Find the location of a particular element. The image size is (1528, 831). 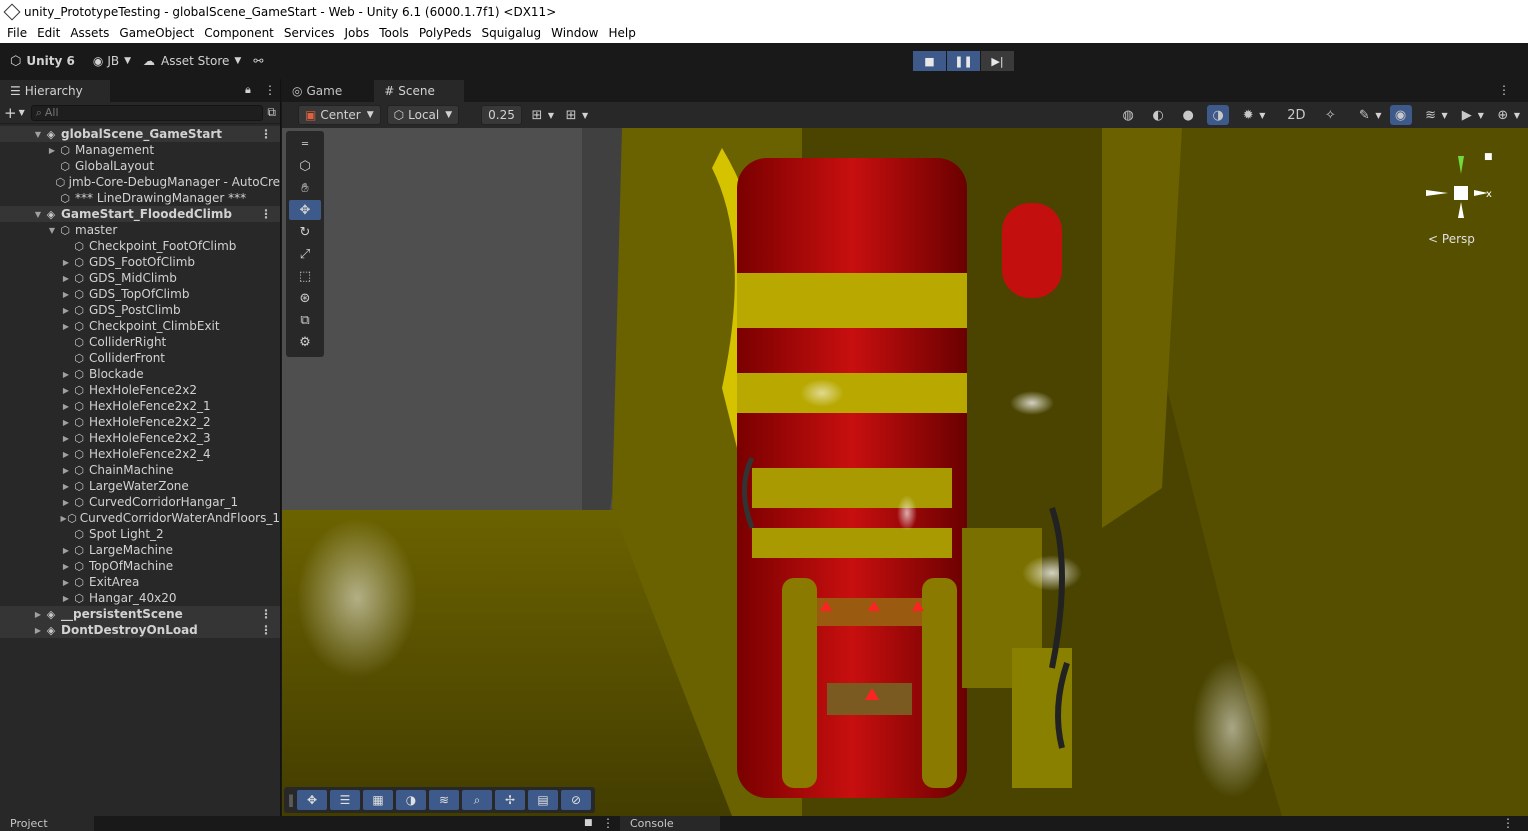

layers-dropdown: ≋ is located at coordinates (1431, 115).